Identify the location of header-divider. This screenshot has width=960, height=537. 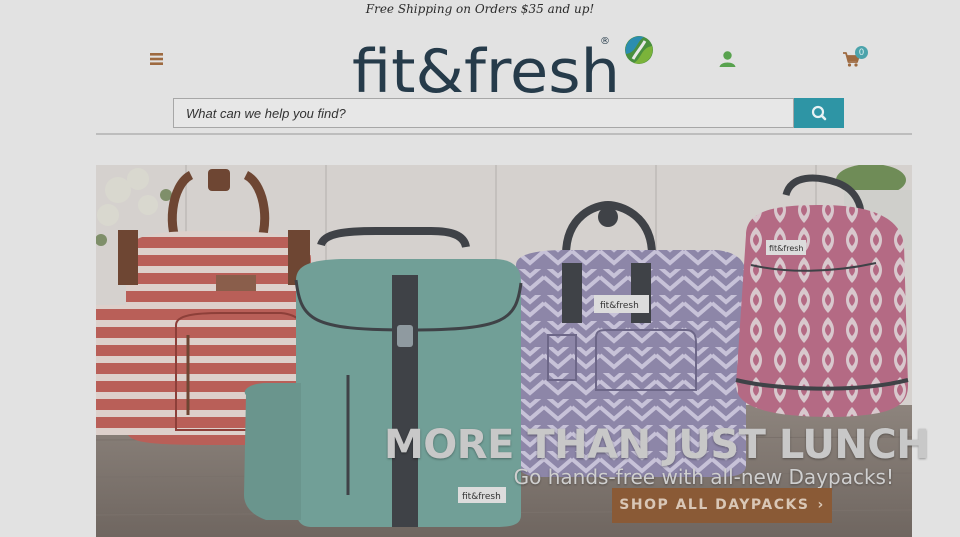
(504, 134).